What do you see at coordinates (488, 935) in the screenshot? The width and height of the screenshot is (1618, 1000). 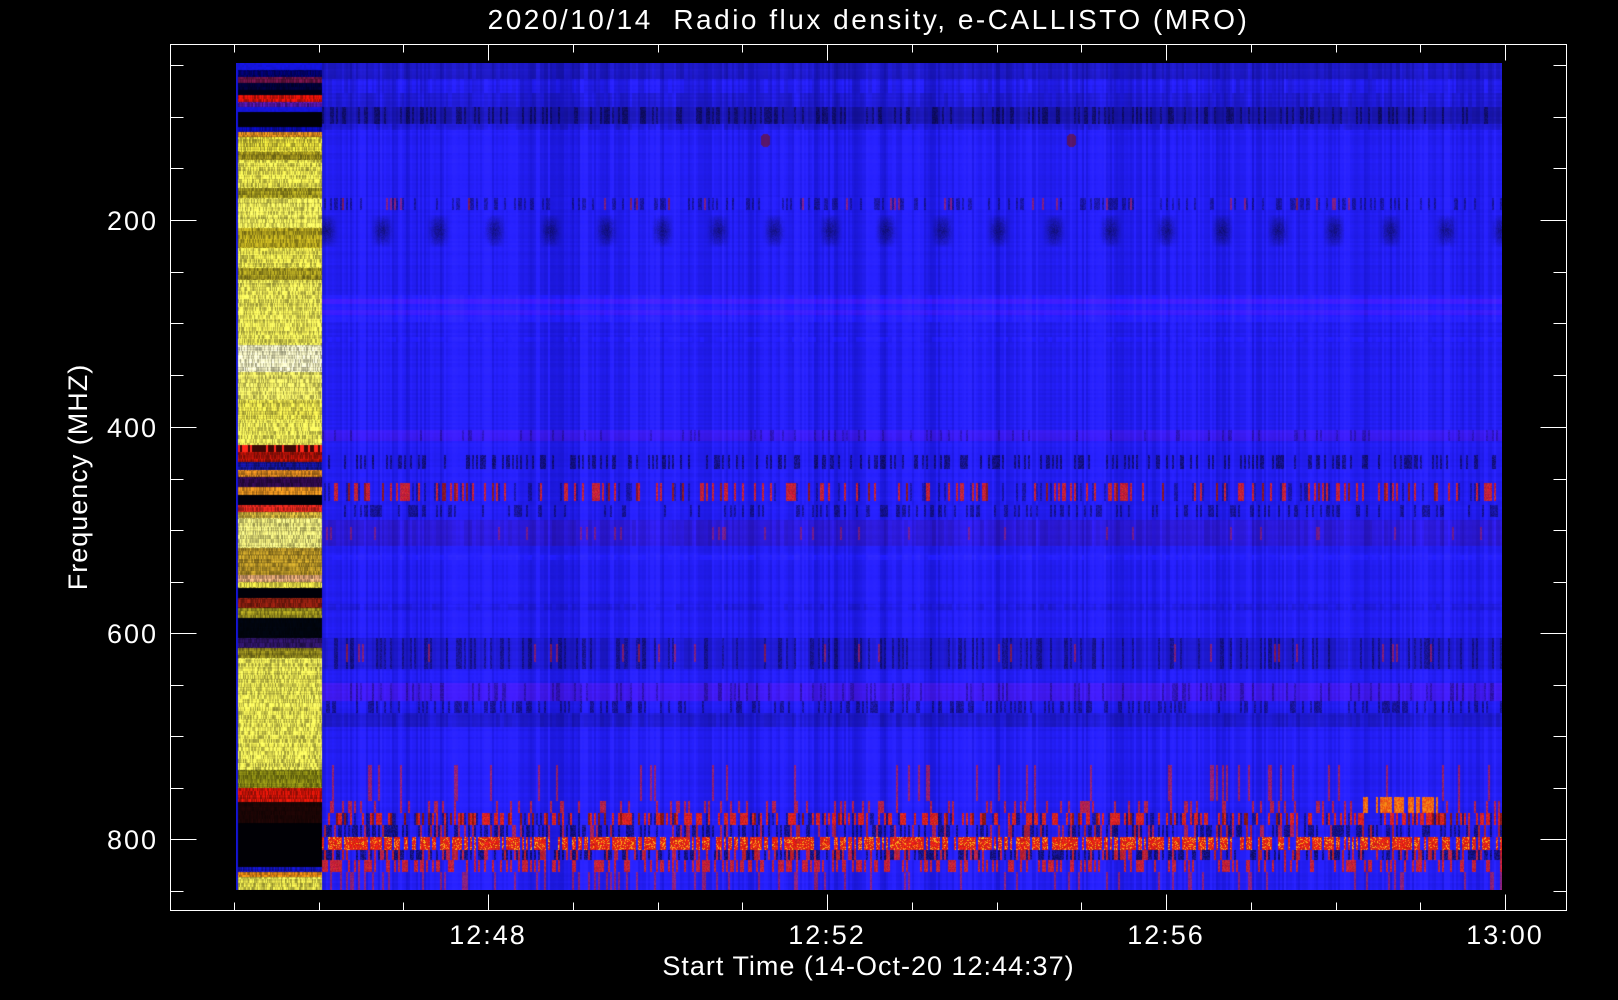 I see `x-tick-label-1248: 12:48` at bounding box center [488, 935].